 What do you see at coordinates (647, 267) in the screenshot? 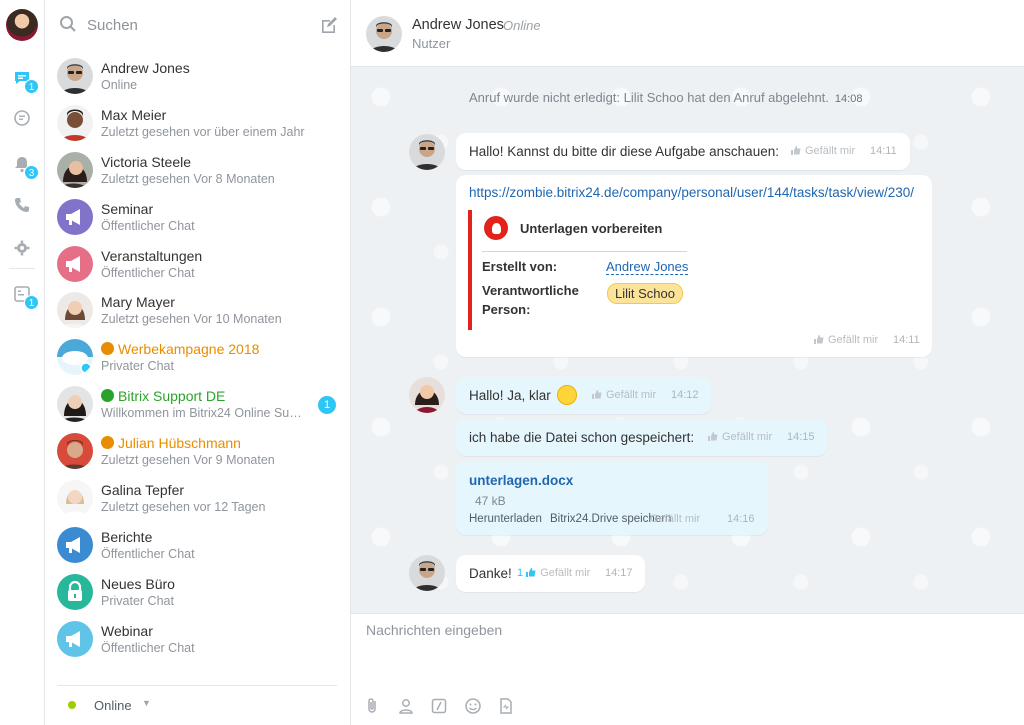
I see `created-by-user: Andrew Jones` at bounding box center [647, 267].